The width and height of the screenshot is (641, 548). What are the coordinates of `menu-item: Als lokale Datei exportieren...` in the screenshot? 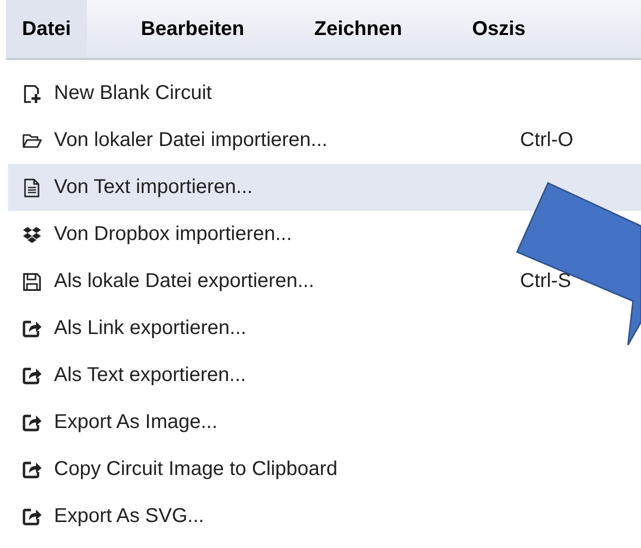 It's located at (258, 281).